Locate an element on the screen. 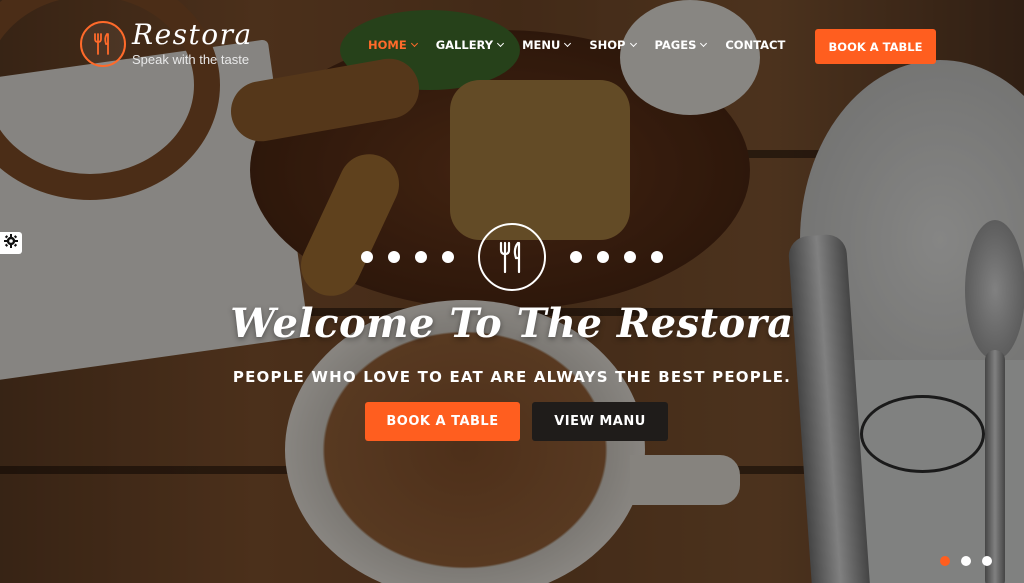 The height and width of the screenshot is (583, 1024). nav-gallery: GALLERY is located at coordinates (470, 45).